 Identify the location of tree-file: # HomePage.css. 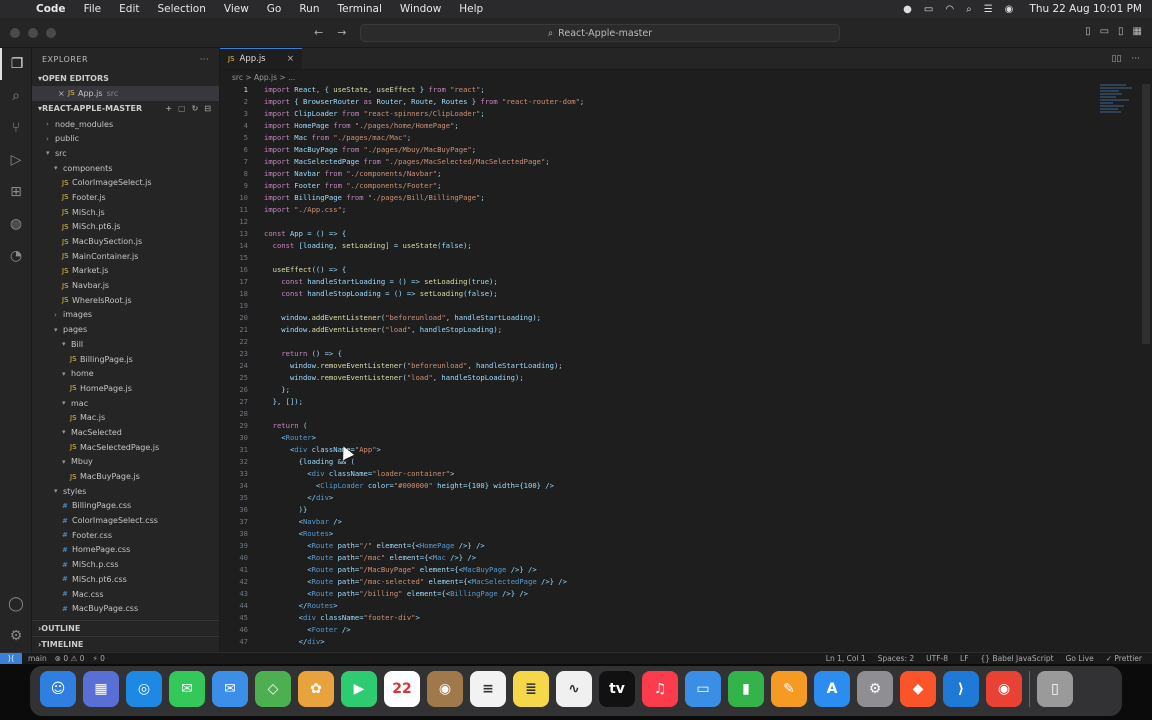
(125, 550).